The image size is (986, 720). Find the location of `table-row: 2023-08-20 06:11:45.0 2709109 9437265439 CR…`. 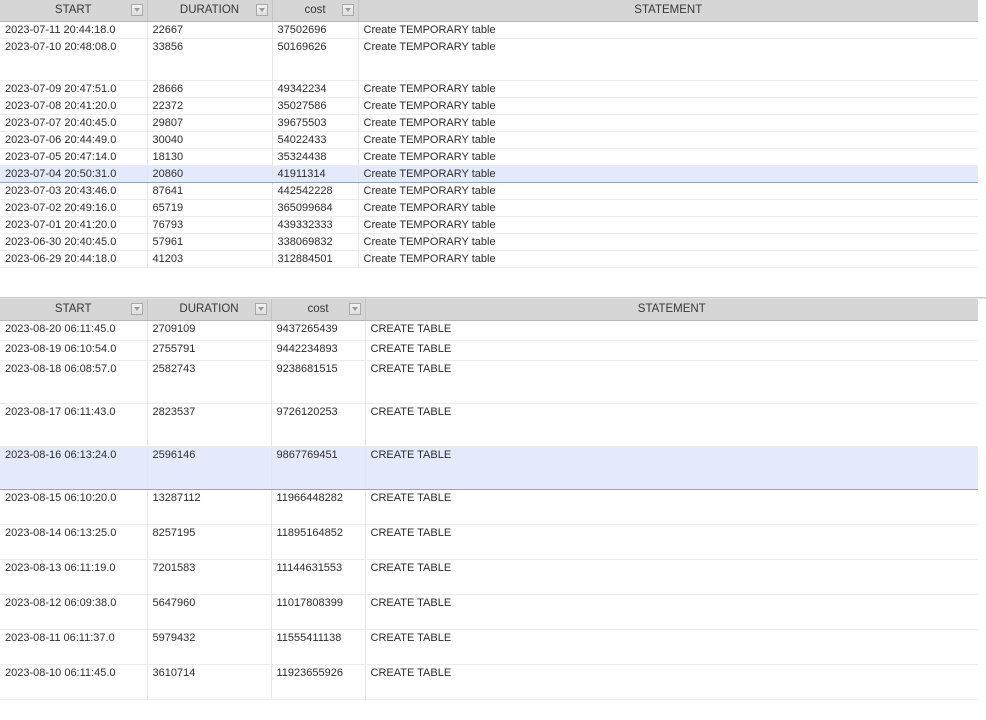

table-row: 2023-08-20 06:11:45.0 2709109 9437265439 CR… is located at coordinates (489, 330).